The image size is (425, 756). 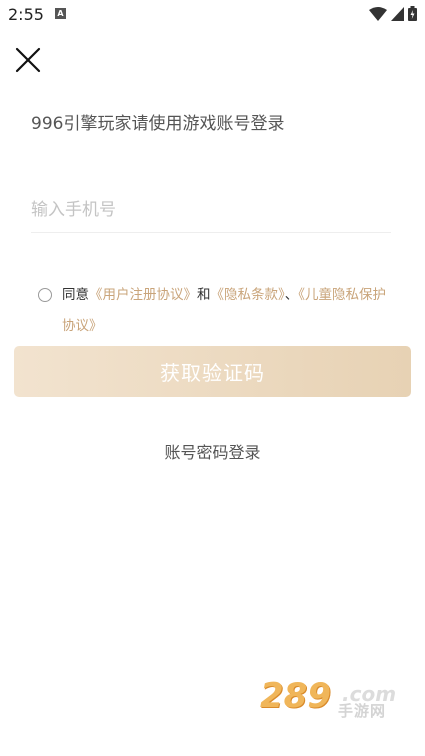 What do you see at coordinates (295, 696) in the screenshot?
I see `watermark-number: 289` at bounding box center [295, 696].